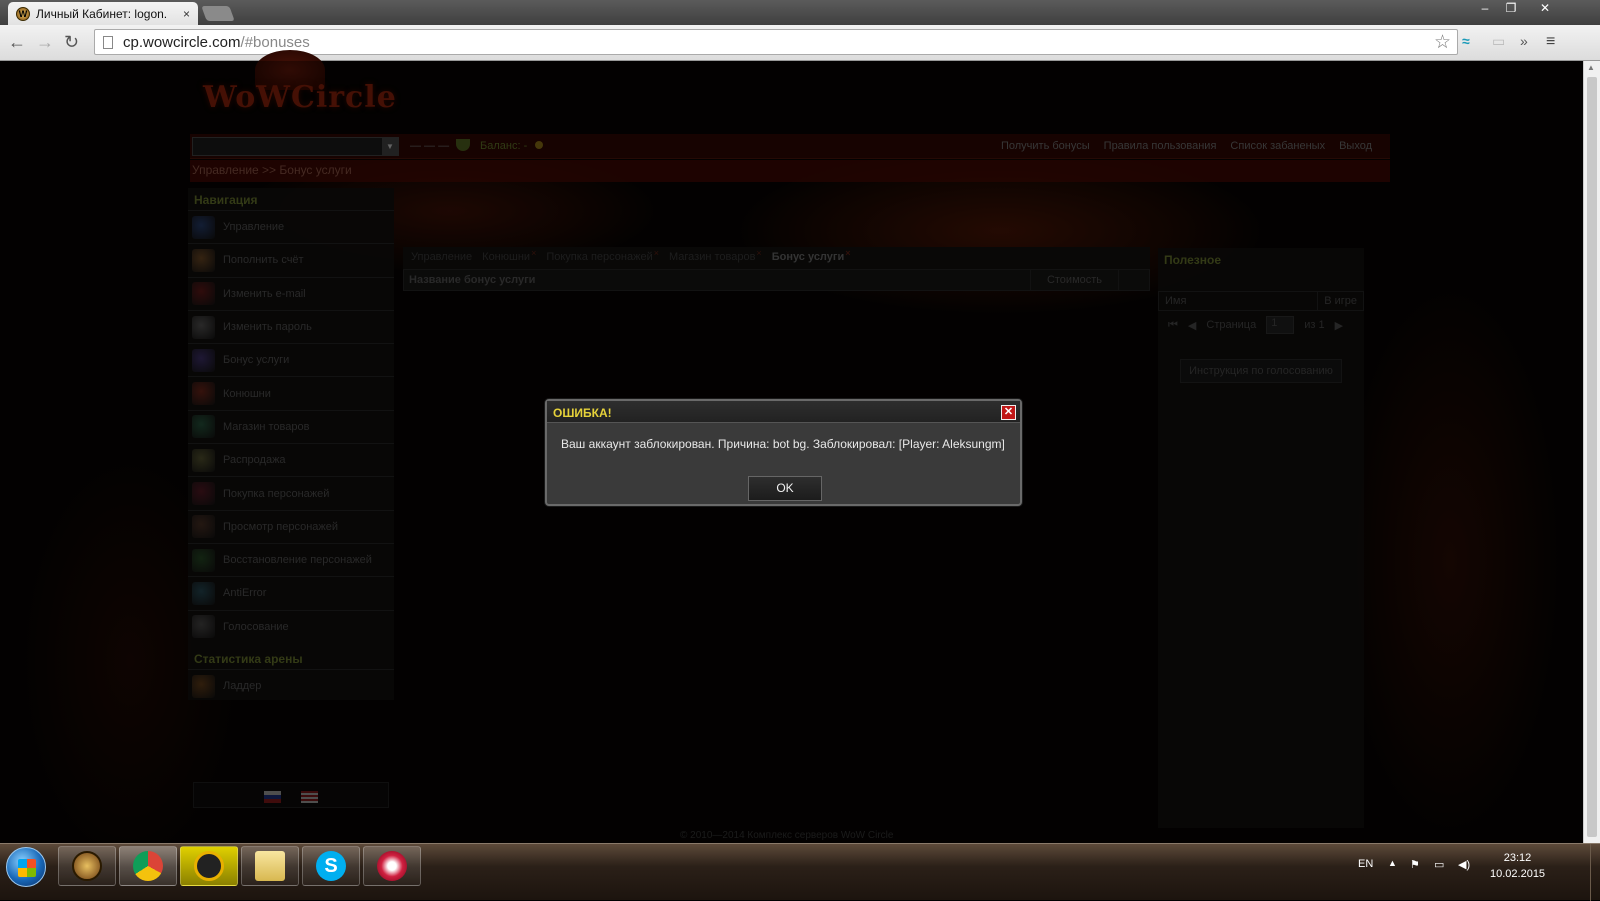 The width and height of the screenshot is (1600, 901). I want to click on restore-button: ❐, so click(1511, 9).